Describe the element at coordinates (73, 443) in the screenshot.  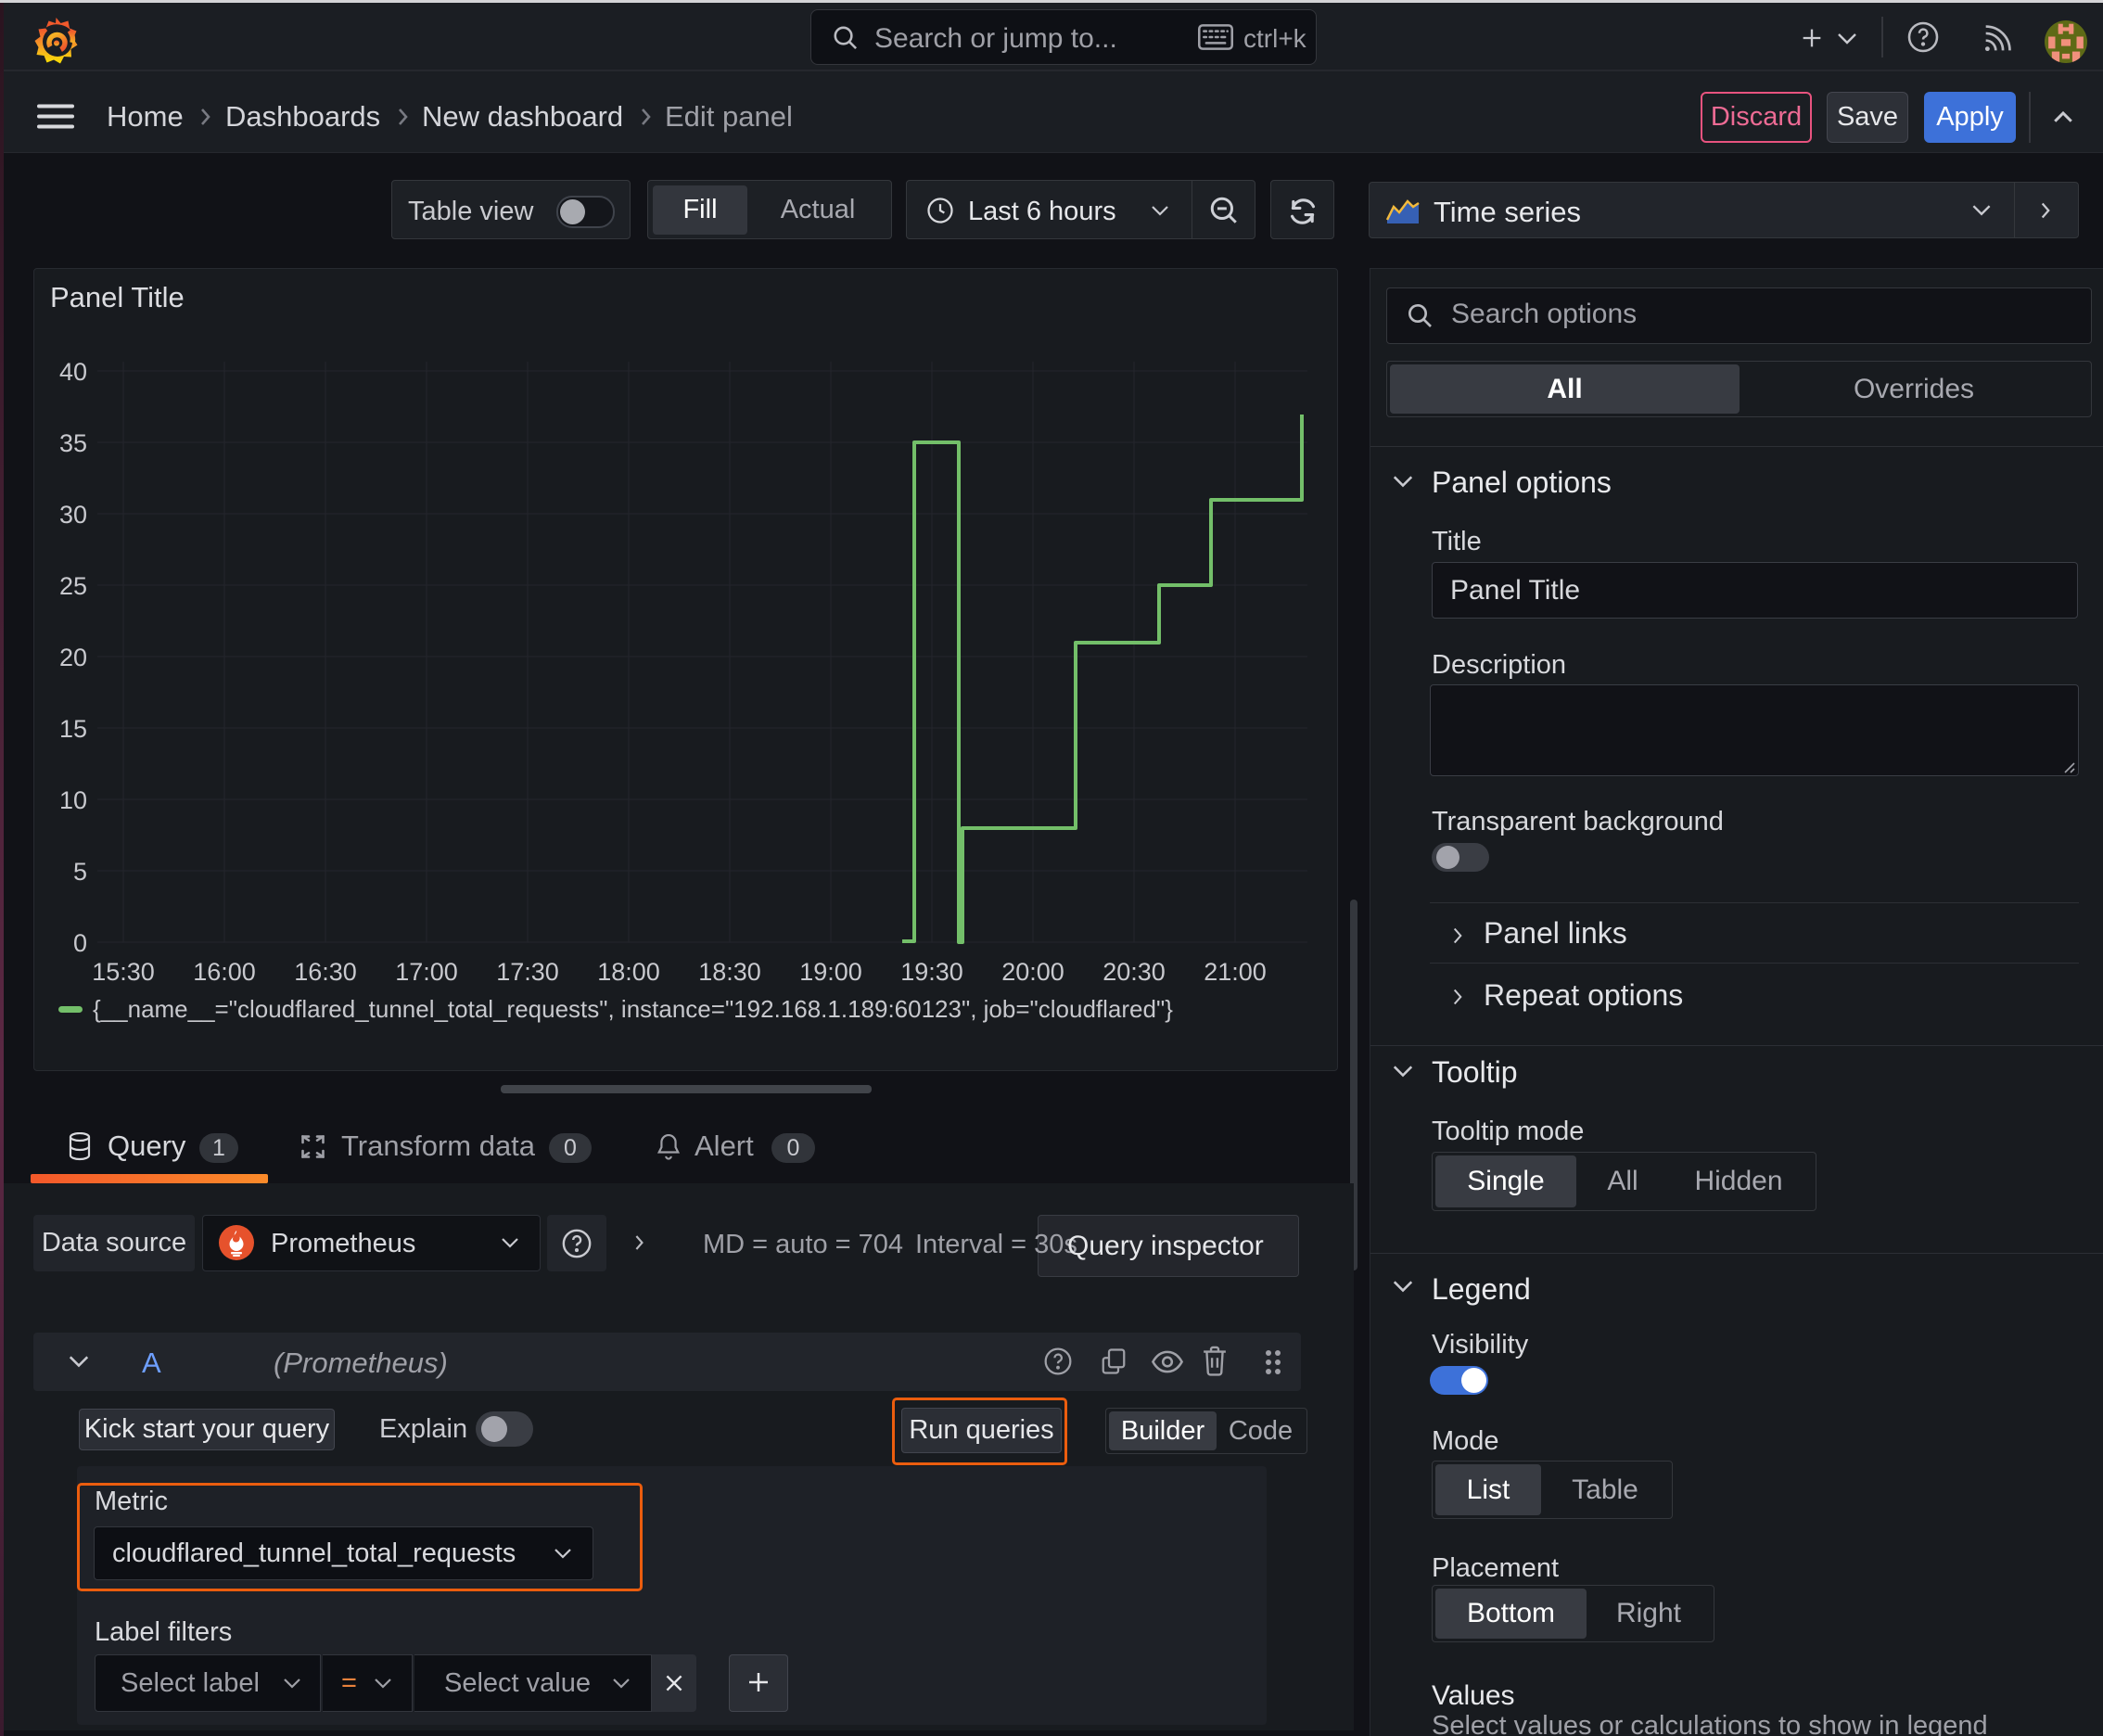
I see `svg-text: 35` at that location.